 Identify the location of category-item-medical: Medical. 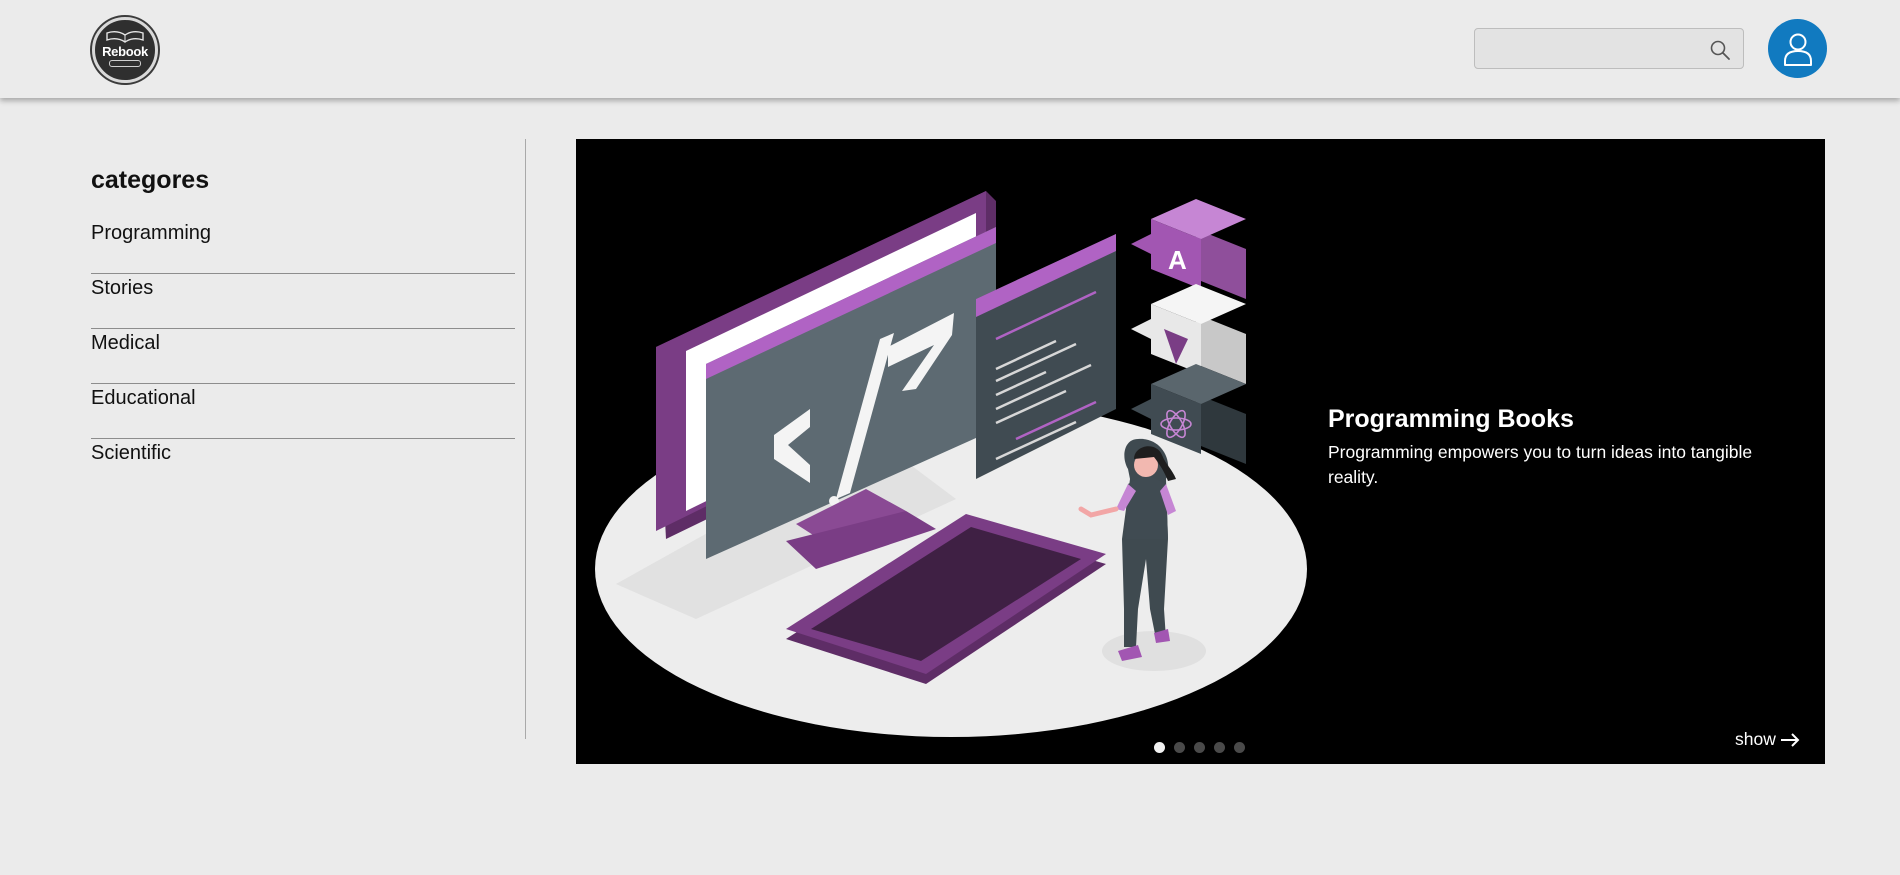
(303, 356).